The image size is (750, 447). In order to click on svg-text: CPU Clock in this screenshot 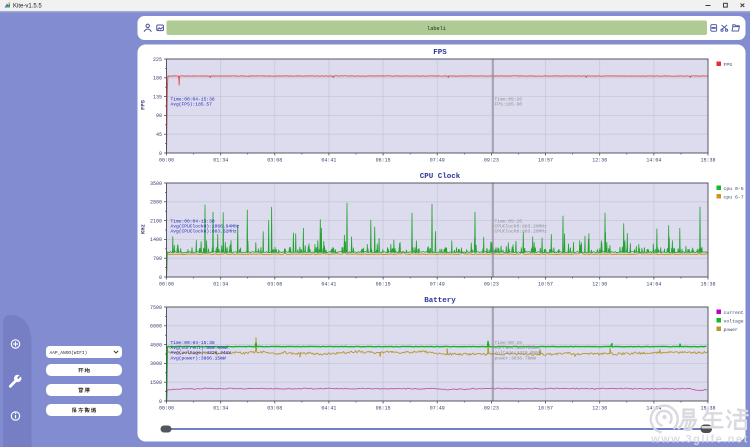, I will do `click(440, 177)`.